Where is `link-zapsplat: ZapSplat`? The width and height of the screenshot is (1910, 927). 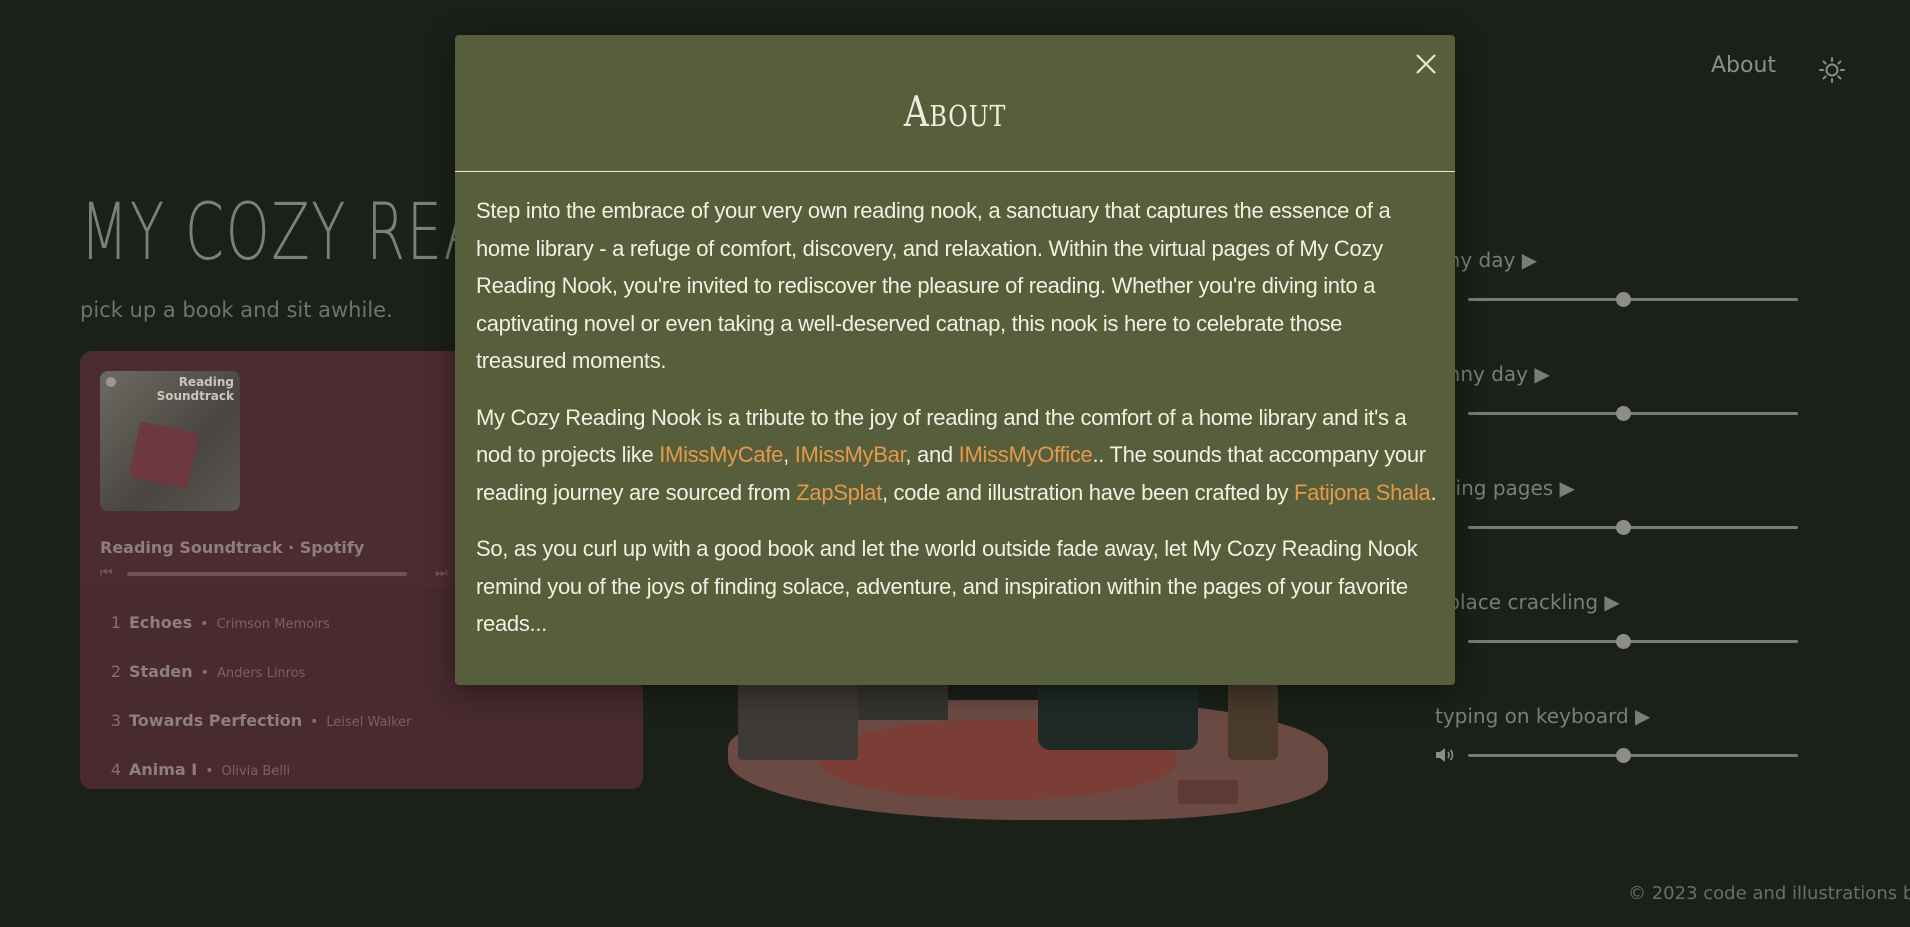 link-zapsplat: ZapSplat is located at coordinates (839, 492).